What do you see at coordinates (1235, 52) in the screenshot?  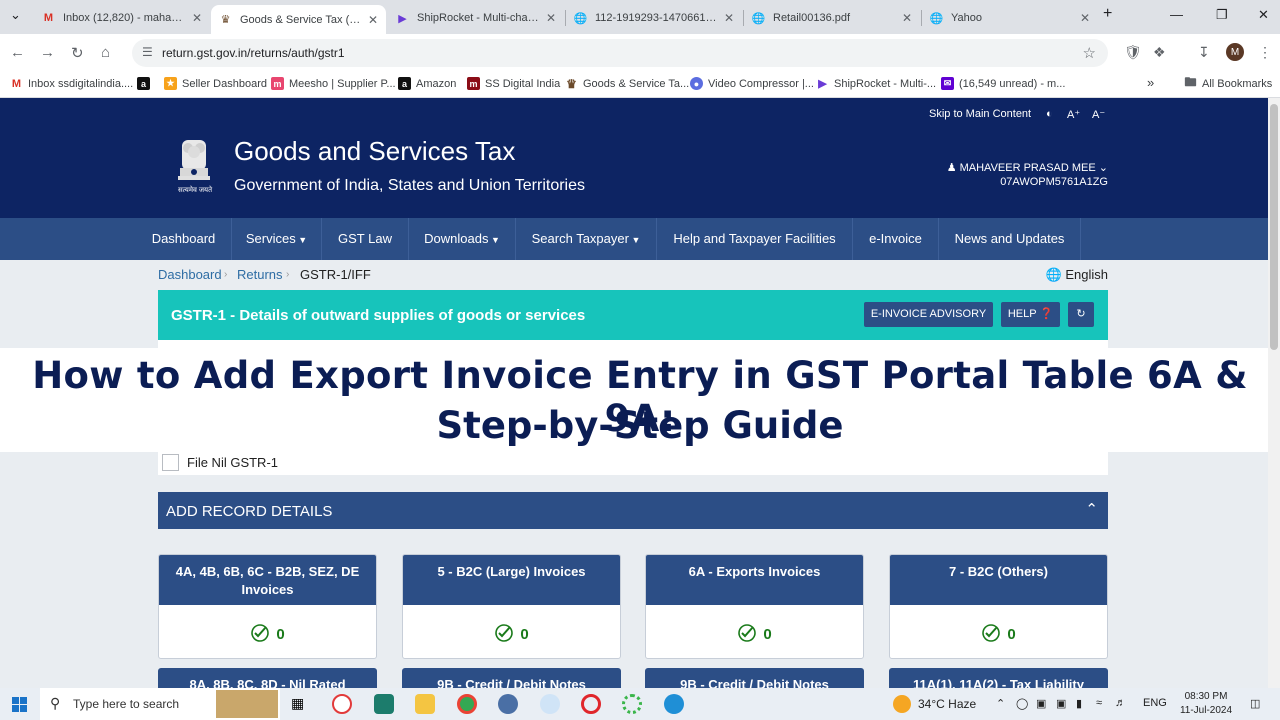 I see `profile-avatar: M` at bounding box center [1235, 52].